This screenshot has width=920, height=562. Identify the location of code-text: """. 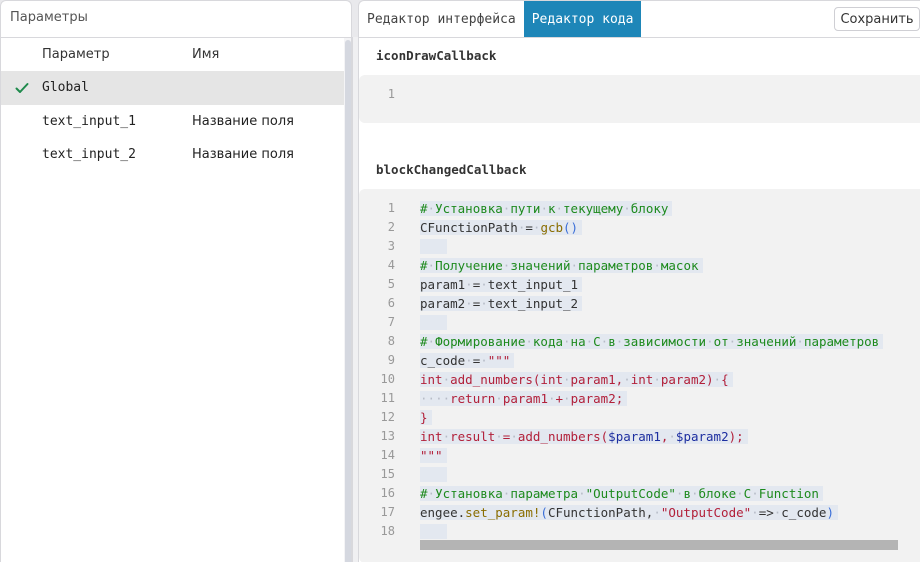
(433, 455).